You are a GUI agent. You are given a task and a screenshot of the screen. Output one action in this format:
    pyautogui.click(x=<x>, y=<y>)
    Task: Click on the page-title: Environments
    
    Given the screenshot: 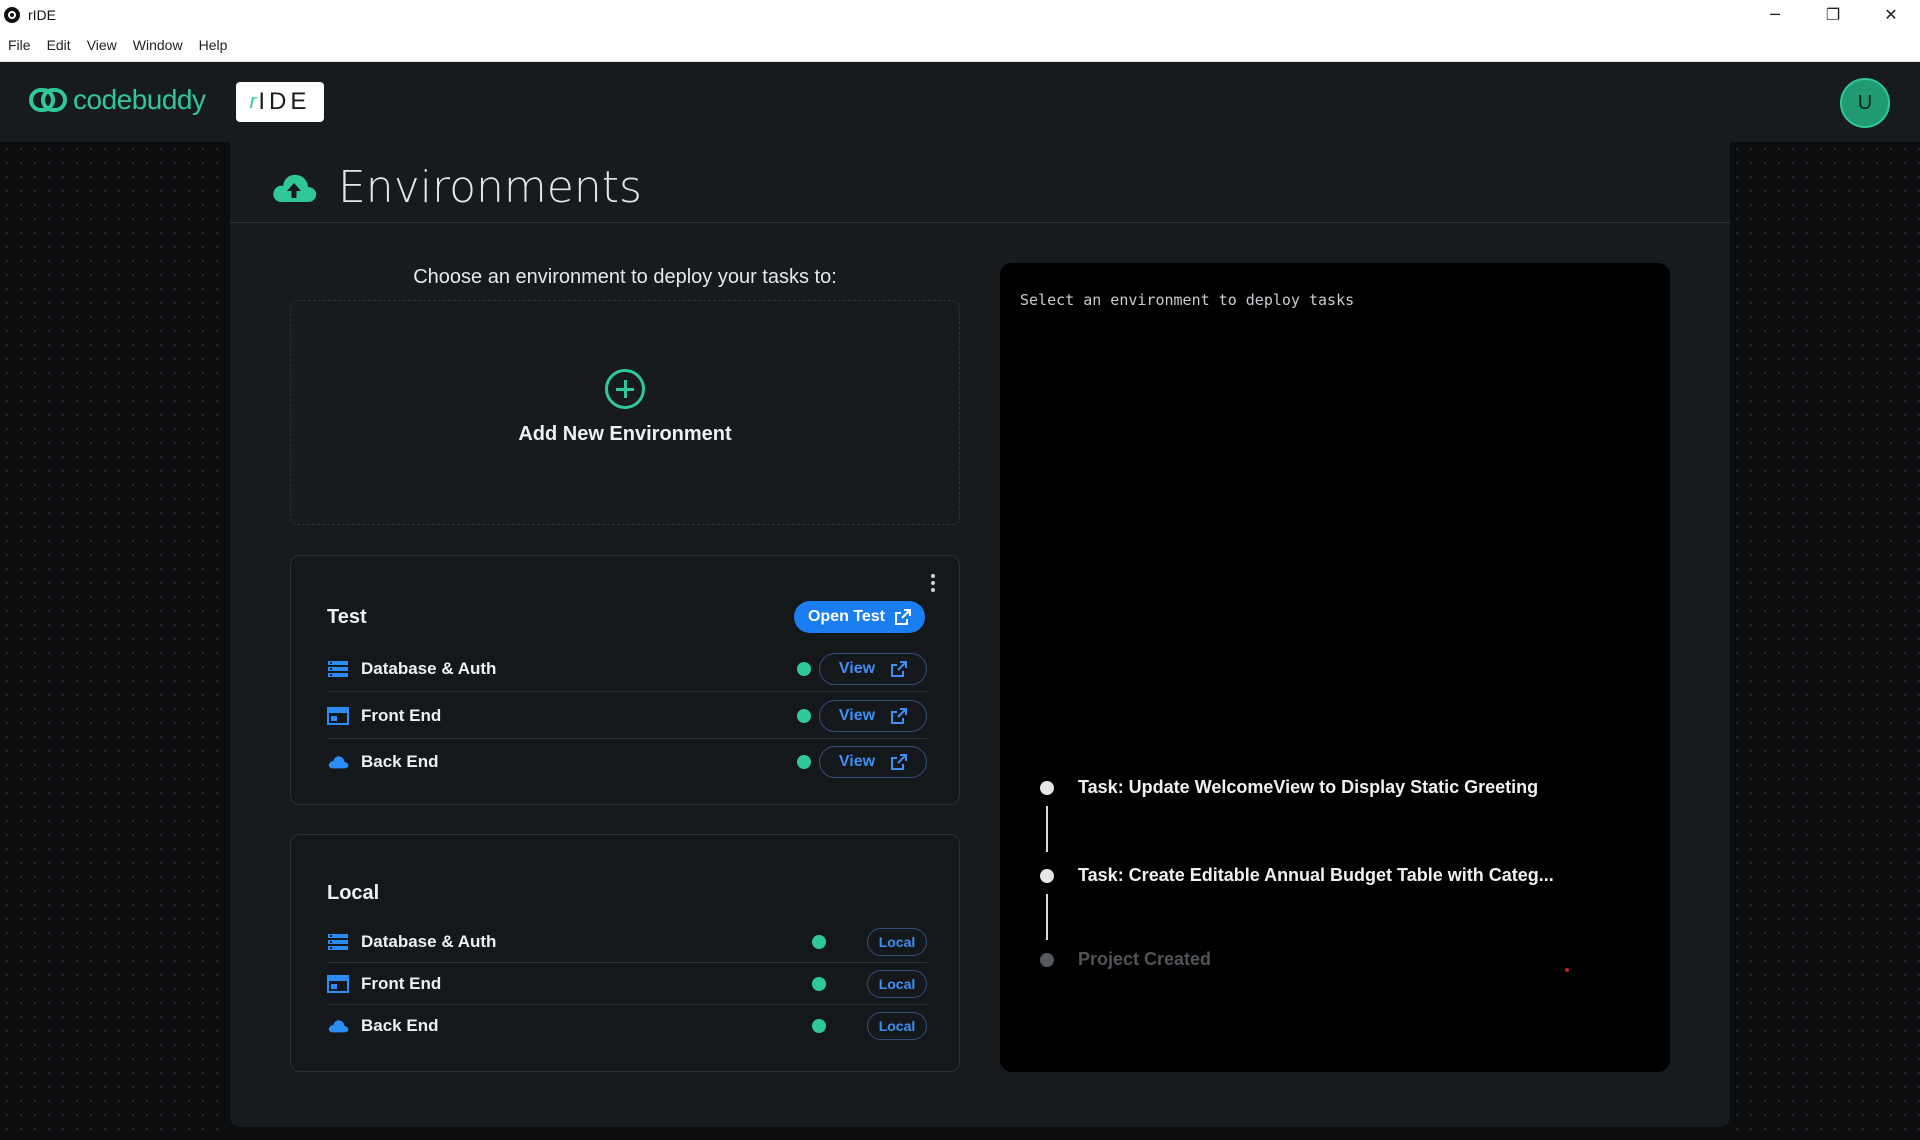 What is the action you would take?
    pyautogui.click(x=490, y=187)
    